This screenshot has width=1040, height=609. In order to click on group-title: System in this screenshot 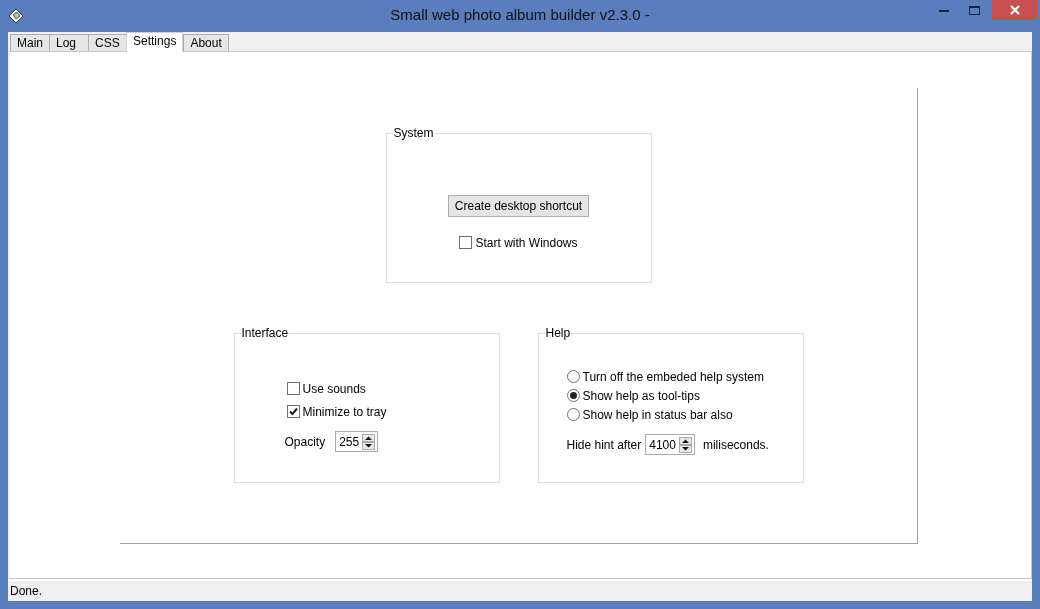, I will do `click(413, 133)`.